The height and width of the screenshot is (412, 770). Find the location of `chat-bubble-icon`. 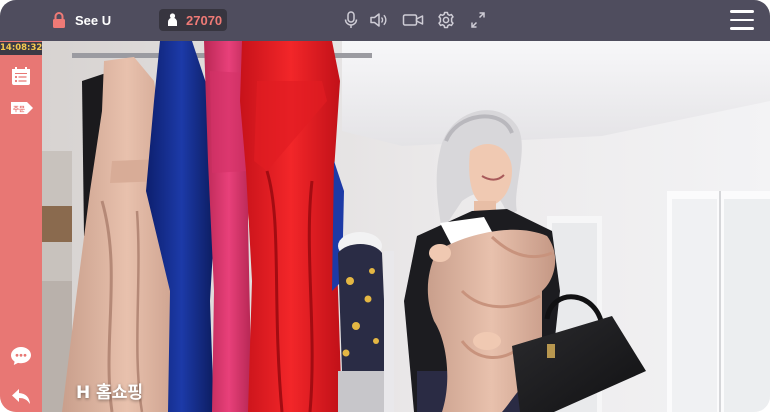

chat-bubble-icon is located at coordinates (21, 356).